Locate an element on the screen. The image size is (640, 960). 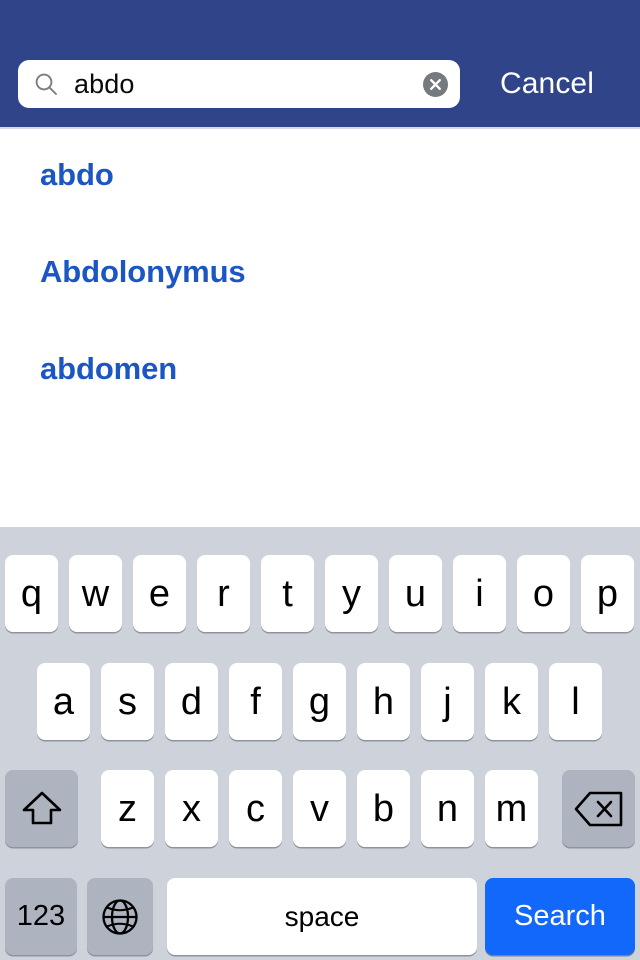
key-label: u is located at coordinates (415, 593).